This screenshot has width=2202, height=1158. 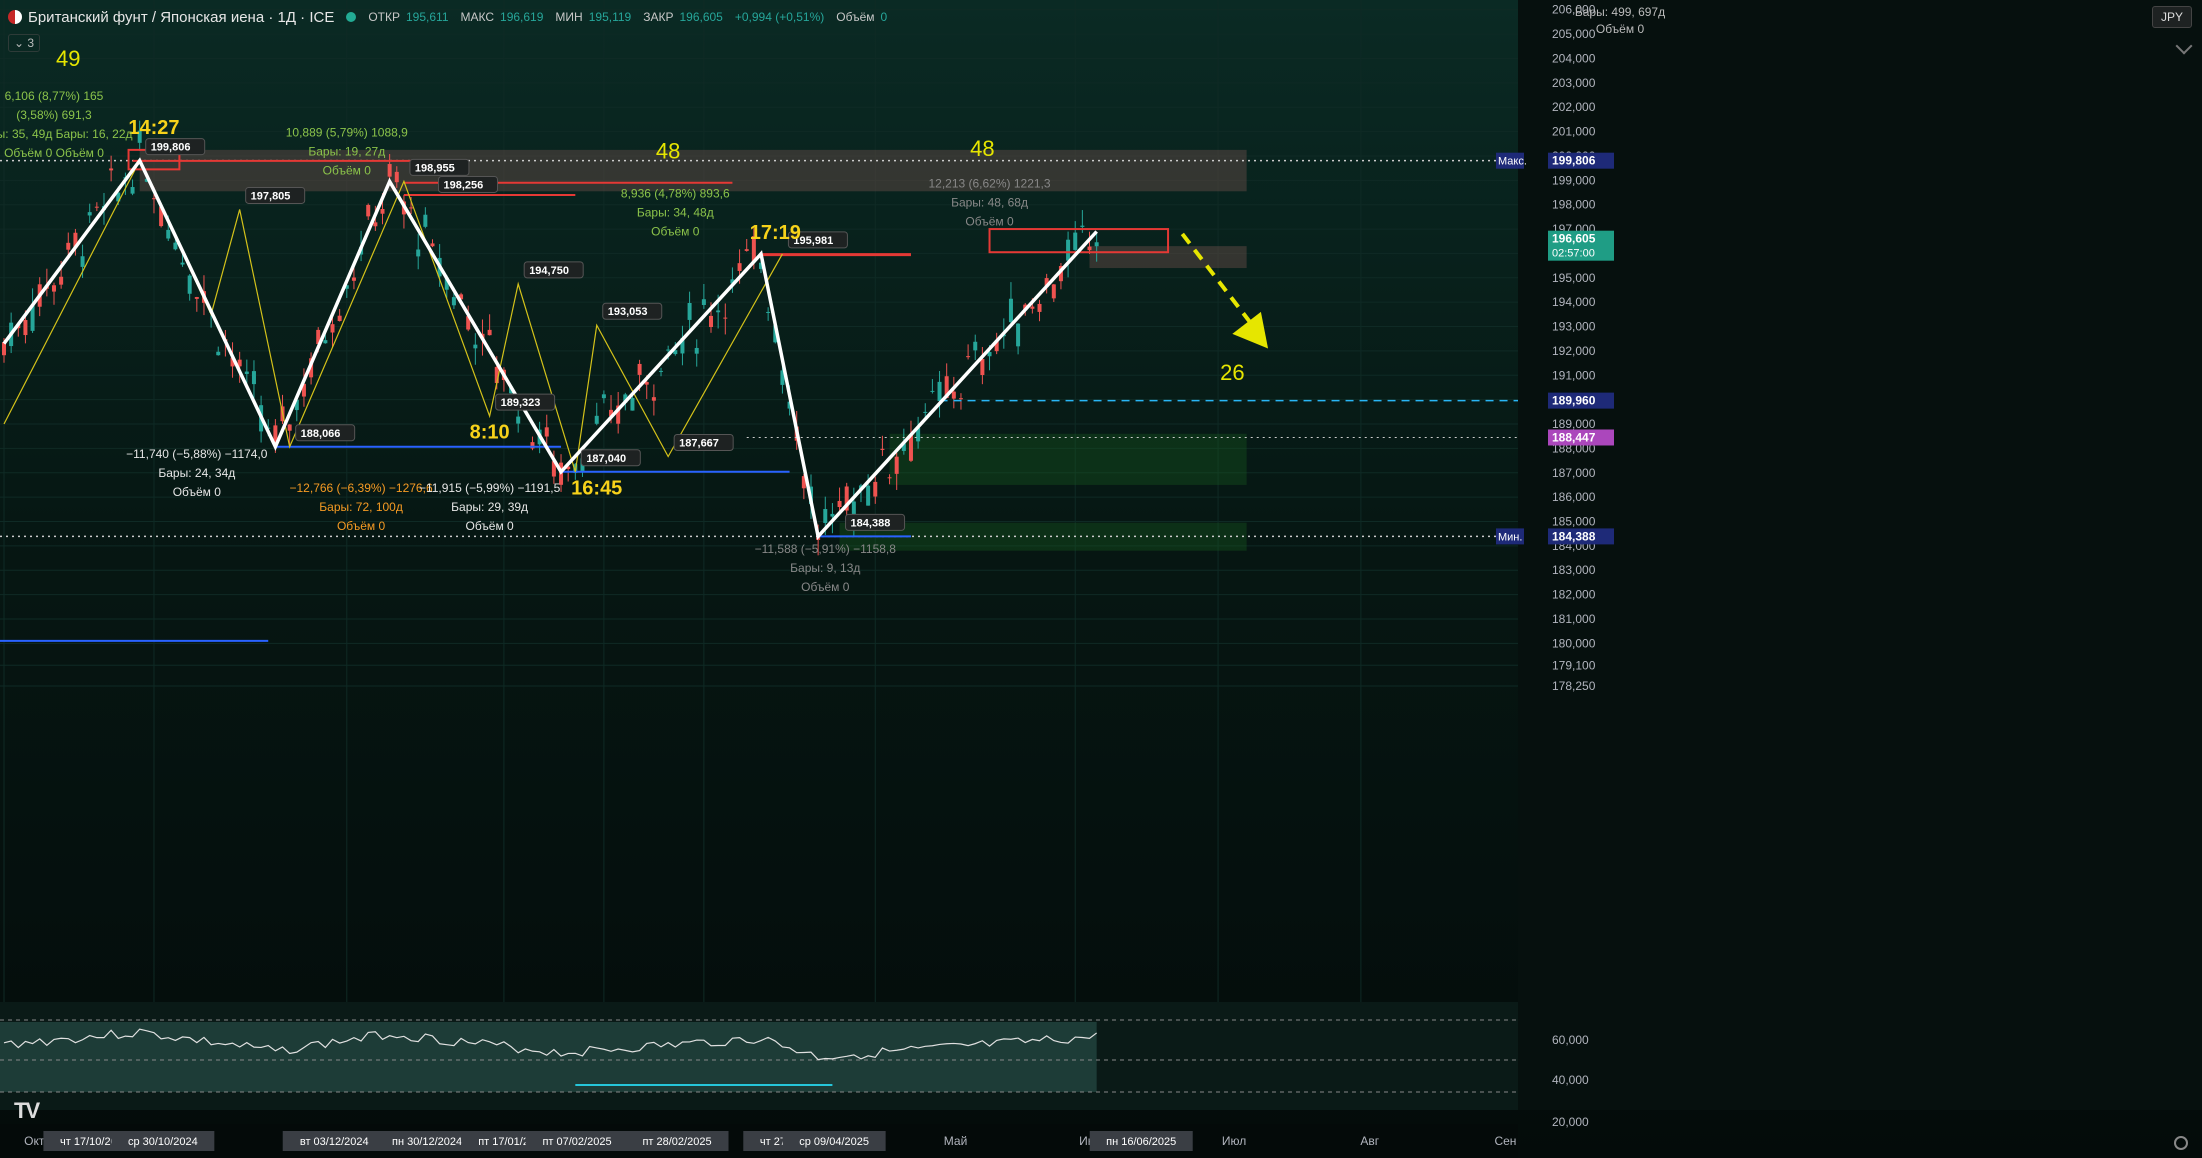 What do you see at coordinates (153, 128) in the screenshot?
I see `time-label-0: 14:27` at bounding box center [153, 128].